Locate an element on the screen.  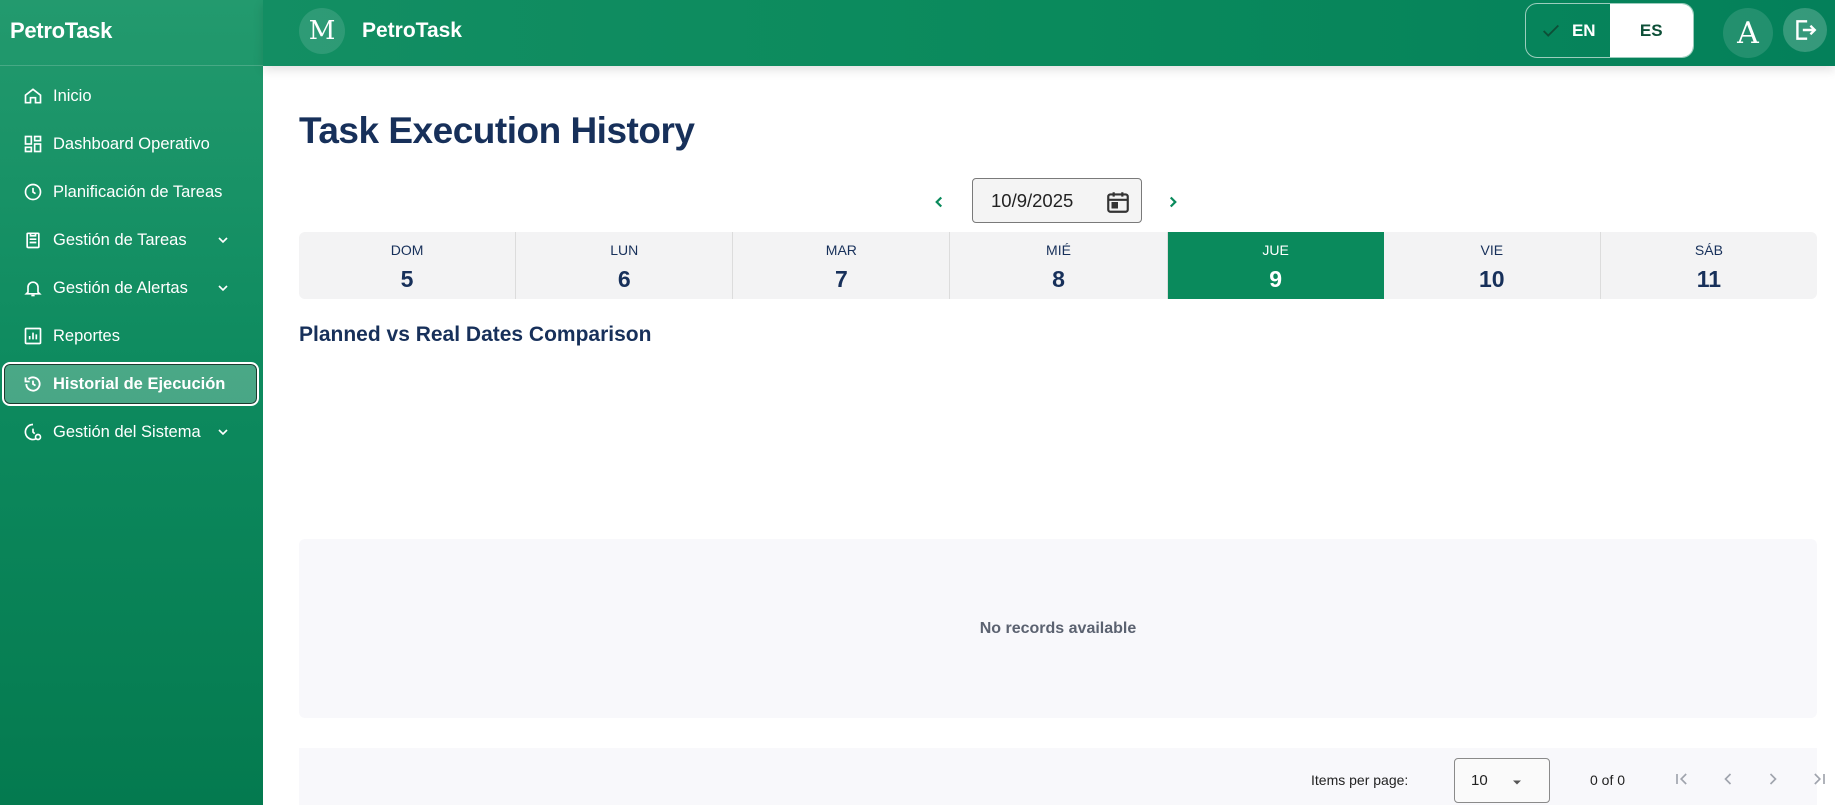
day-cell: MAR 7 is located at coordinates (842, 265).